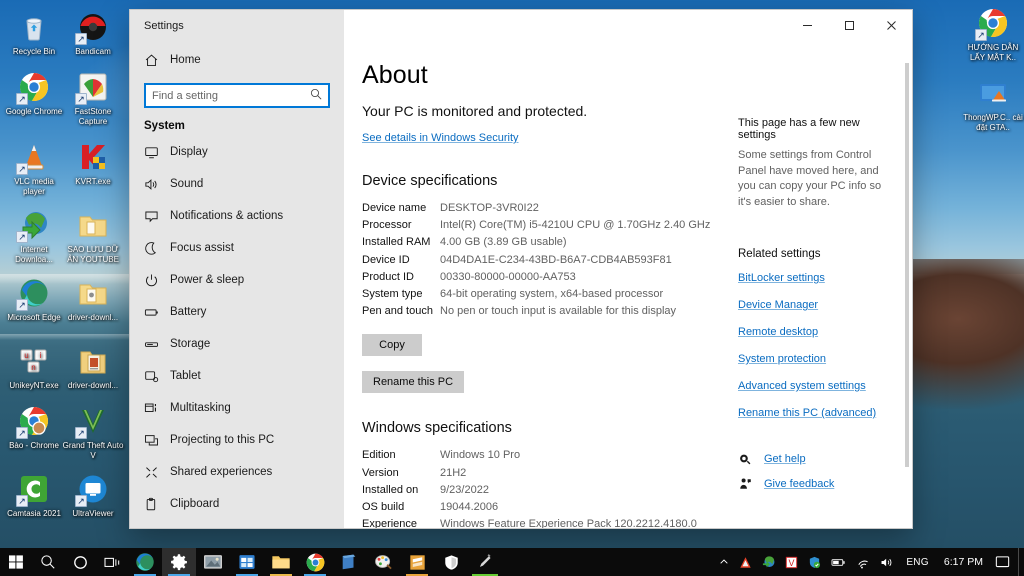  What do you see at coordinates (237, 504) in the screenshot?
I see `sidebar-item-clipboard: Clipboard` at bounding box center [237, 504].